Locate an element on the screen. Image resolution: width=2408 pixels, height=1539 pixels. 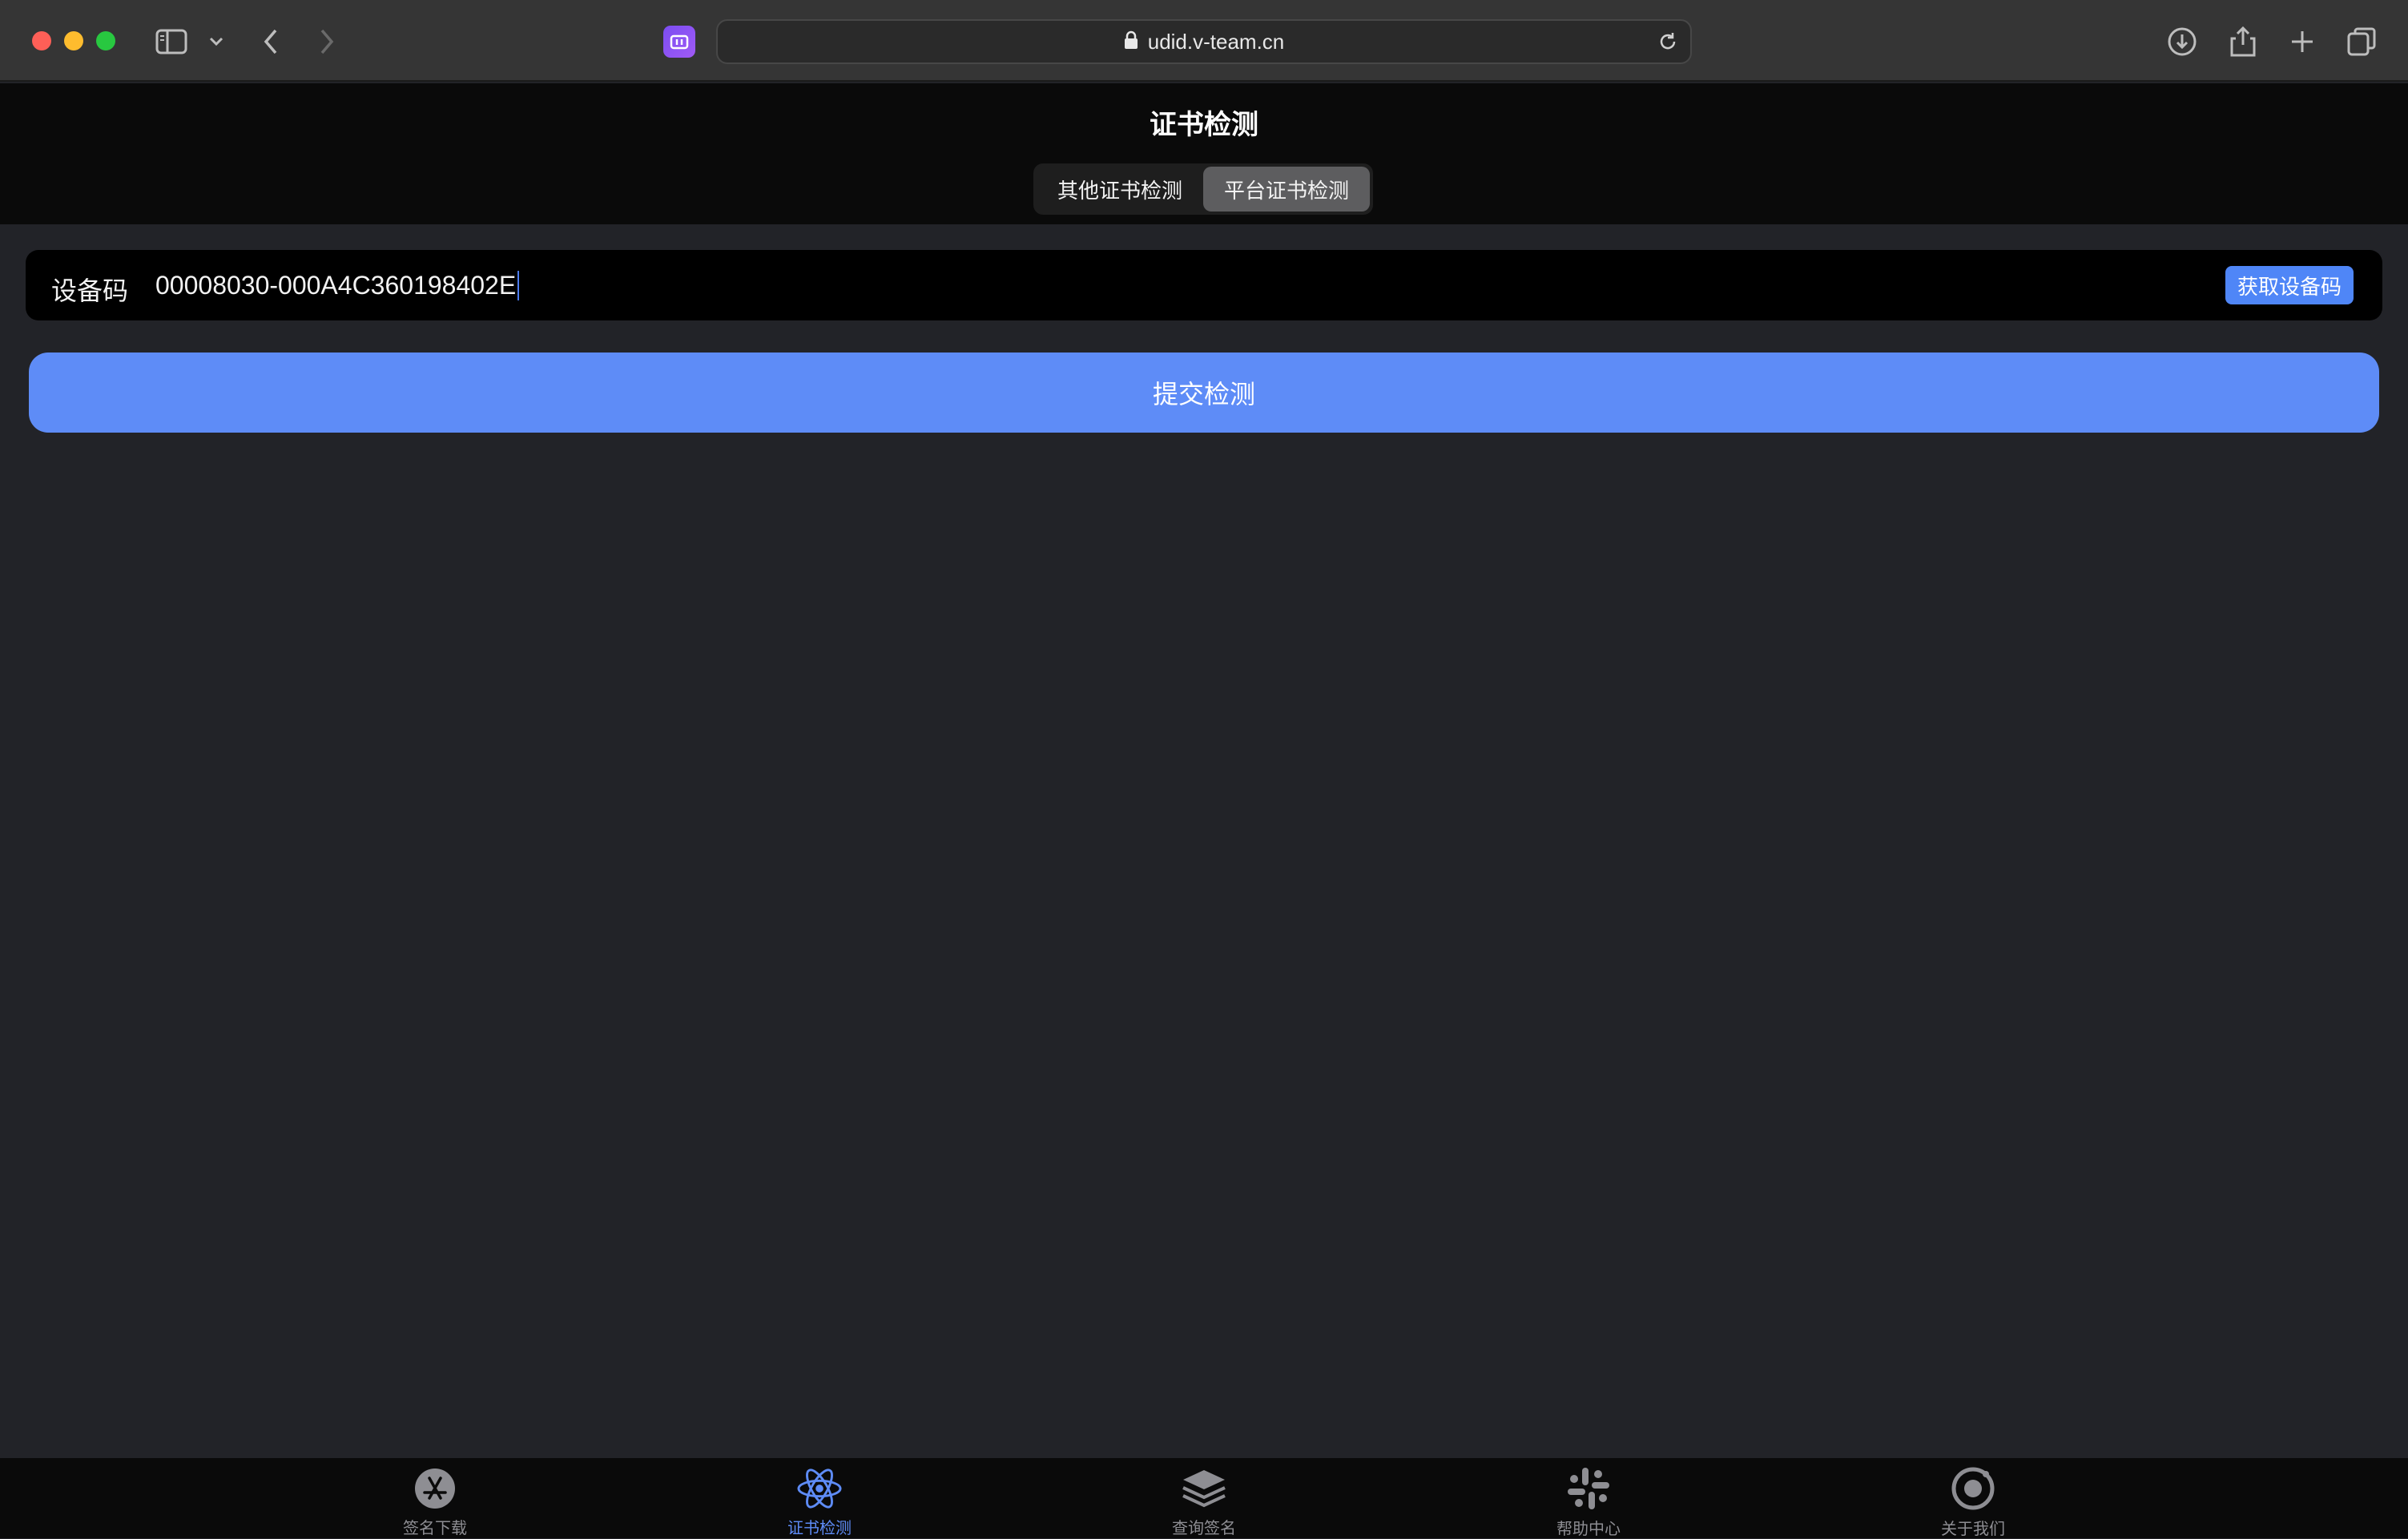
close-window-button is located at coordinates (41, 40).